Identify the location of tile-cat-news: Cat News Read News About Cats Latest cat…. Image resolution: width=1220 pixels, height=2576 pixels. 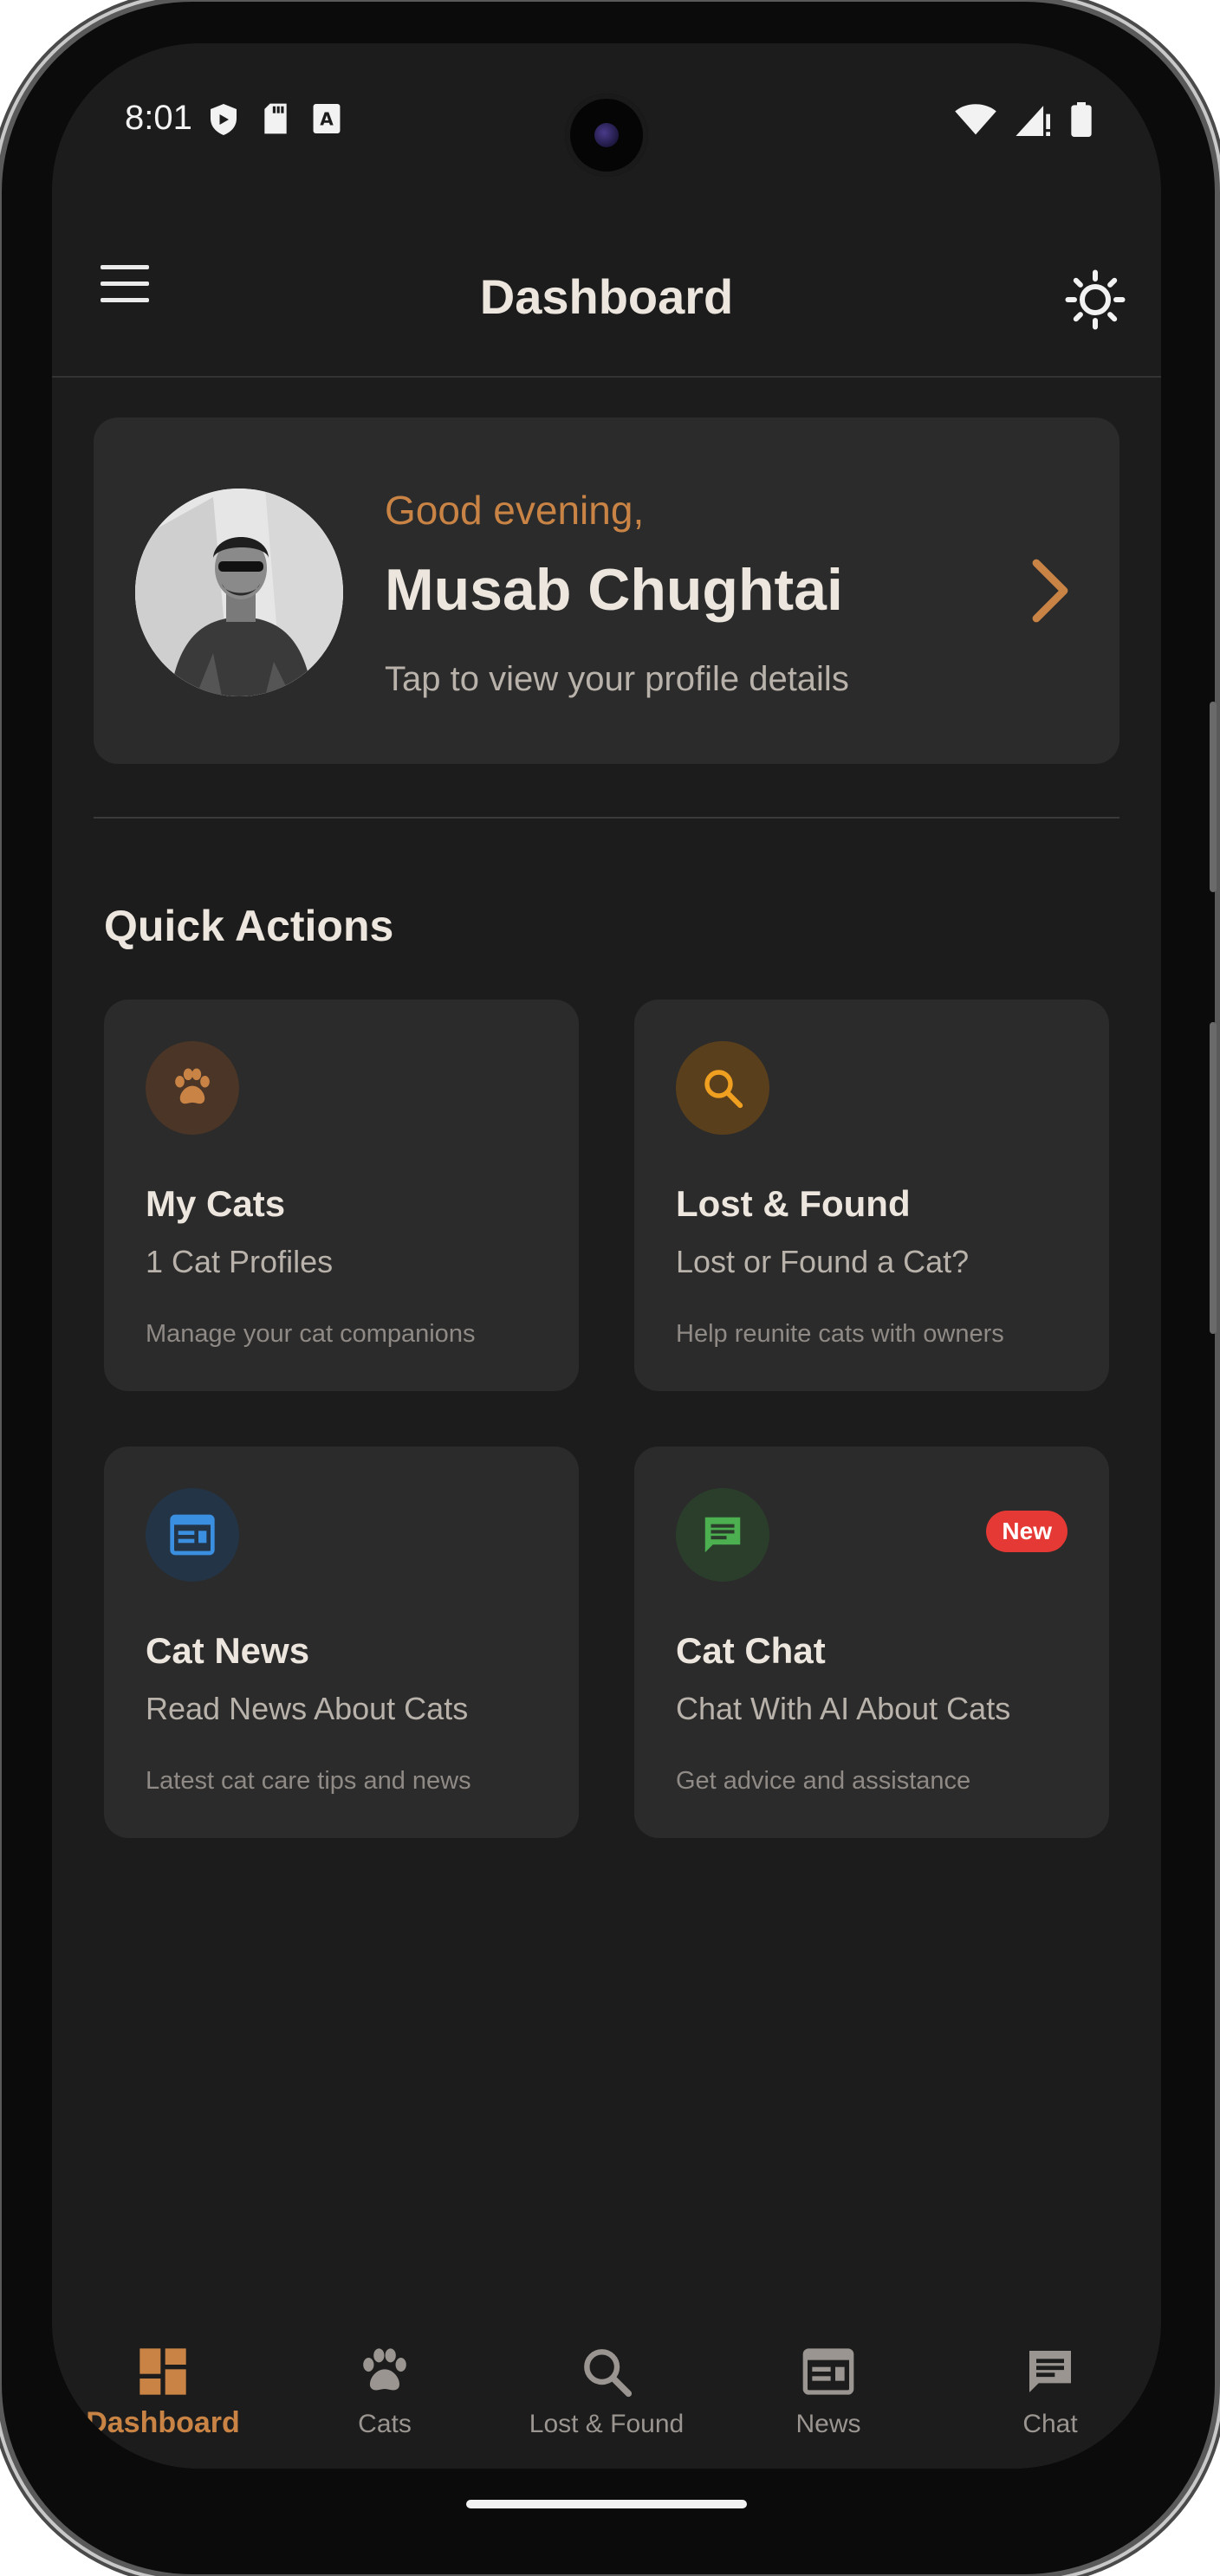
(341, 1642).